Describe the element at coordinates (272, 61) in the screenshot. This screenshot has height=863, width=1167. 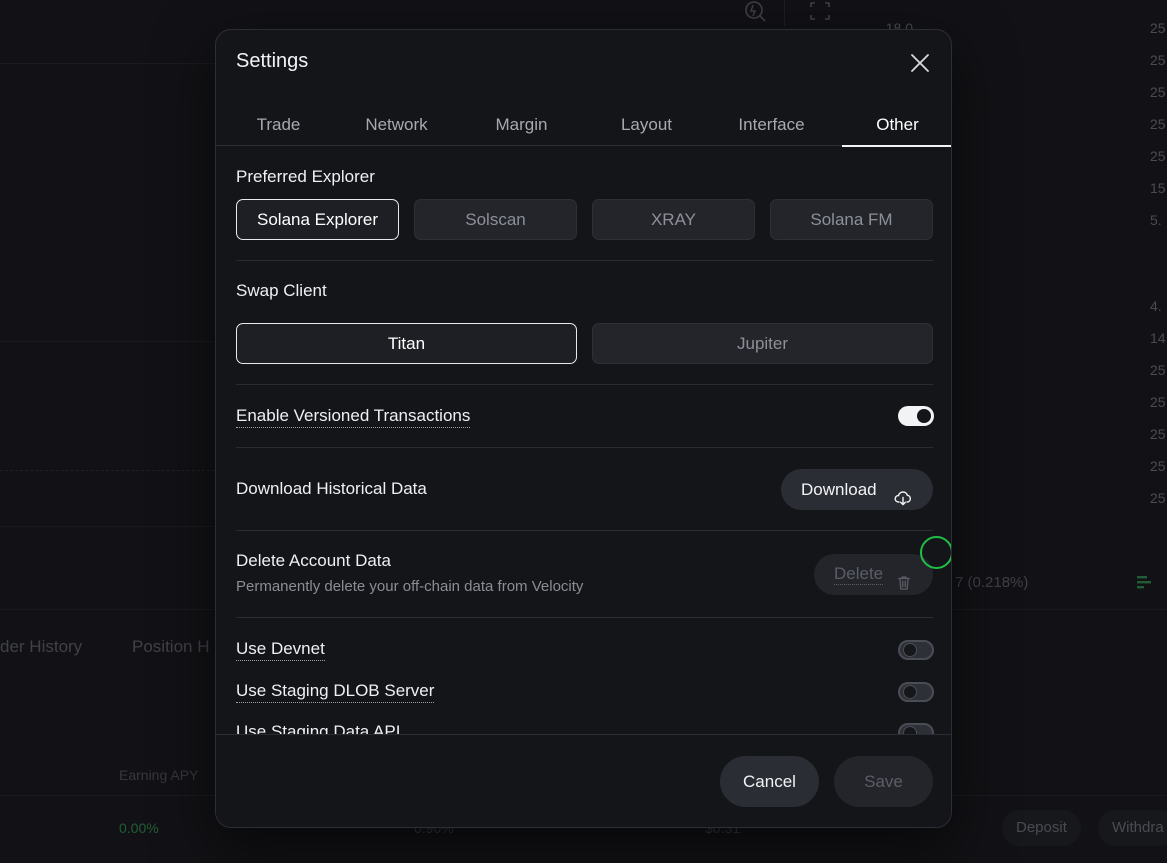
I see `modal-title: Settings` at that location.